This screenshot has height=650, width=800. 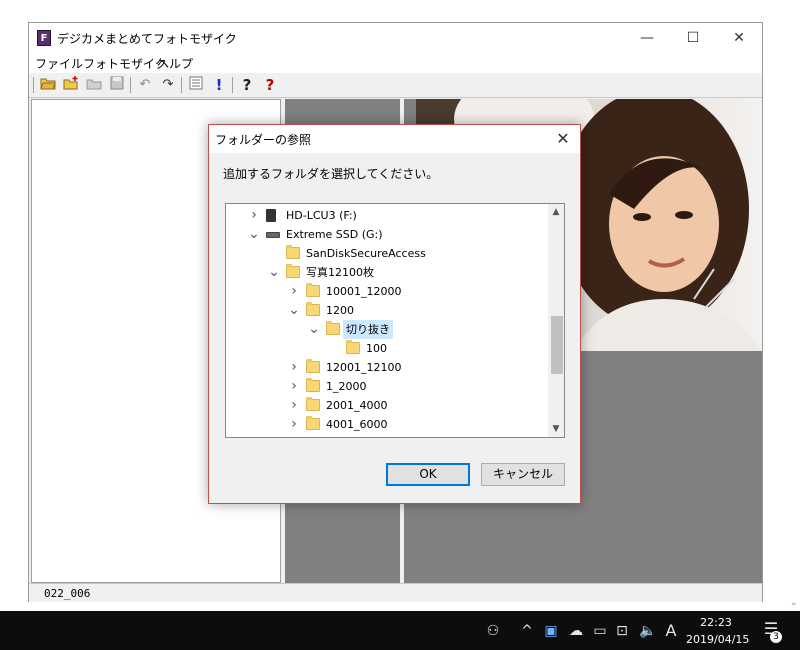 What do you see at coordinates (395, 38) in the screenshot?
I see `title-bar: F デジカメまとめてフォトモザイク — ☐ ✕` at bounding box center [395, 38].